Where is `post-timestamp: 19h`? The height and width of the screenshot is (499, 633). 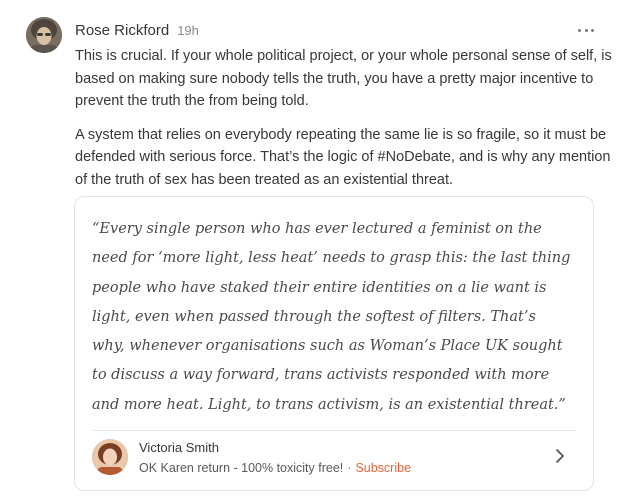 post-timestamp: 19h is located at coordinates (188, 30).